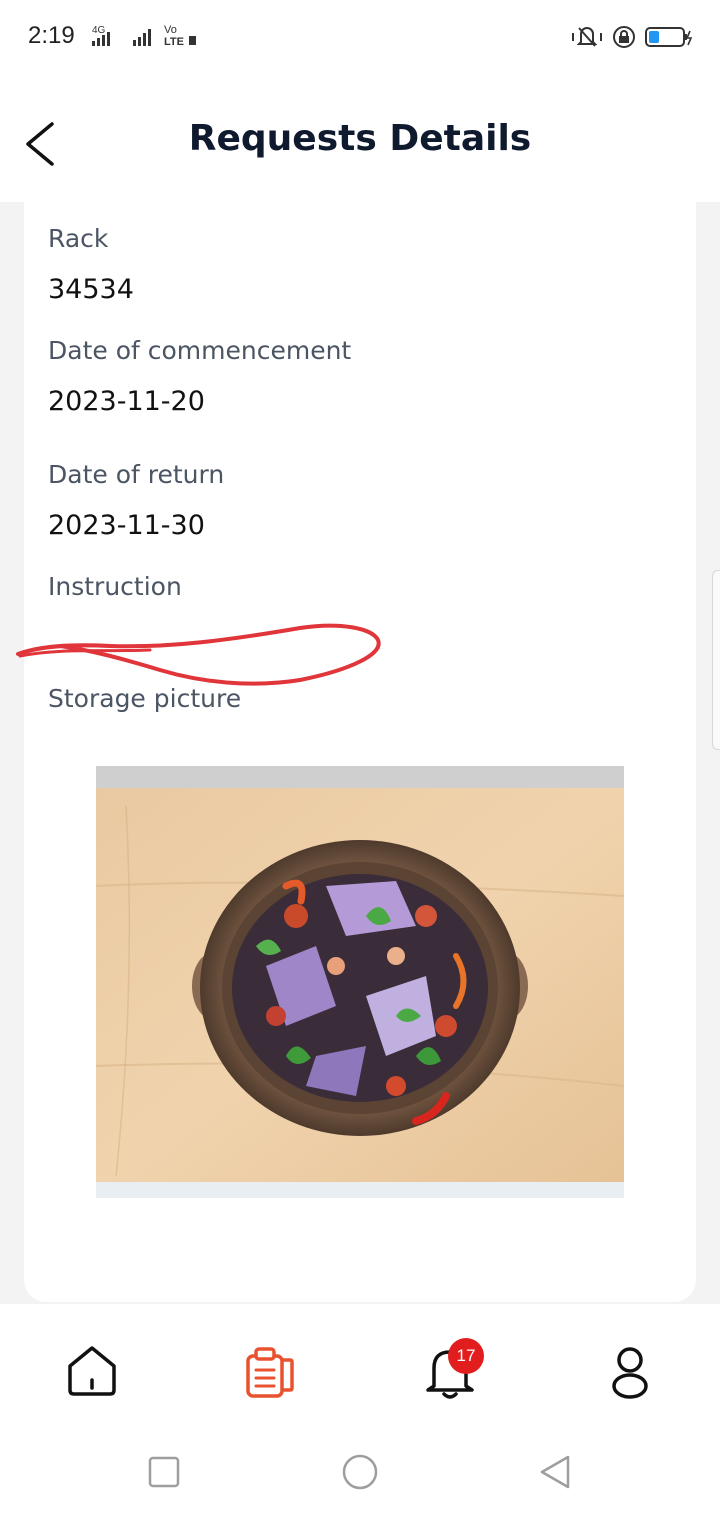 This screenshot has width=720, height=1520. I want to click on square-icon, so click(164, 1472).